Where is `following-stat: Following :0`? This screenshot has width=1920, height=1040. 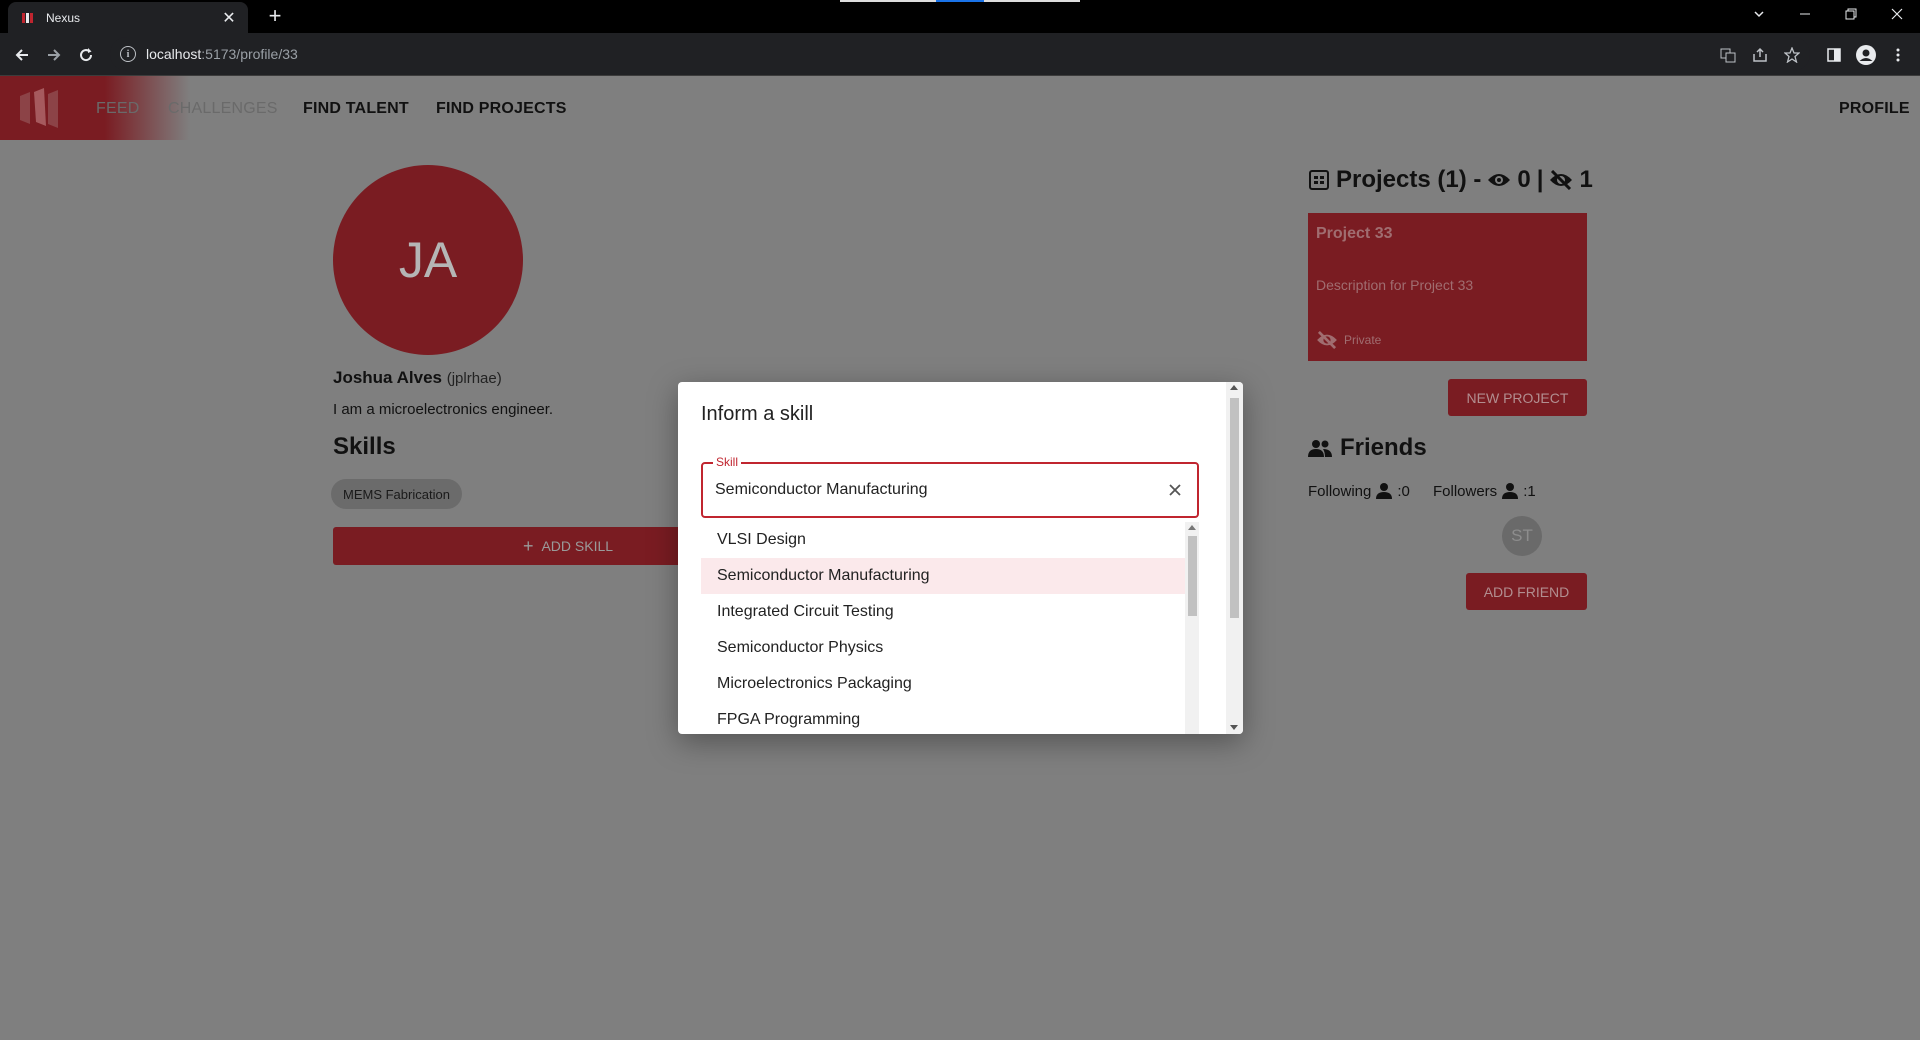
following-stat: Following :0 is located at coordinates (1359, 491).